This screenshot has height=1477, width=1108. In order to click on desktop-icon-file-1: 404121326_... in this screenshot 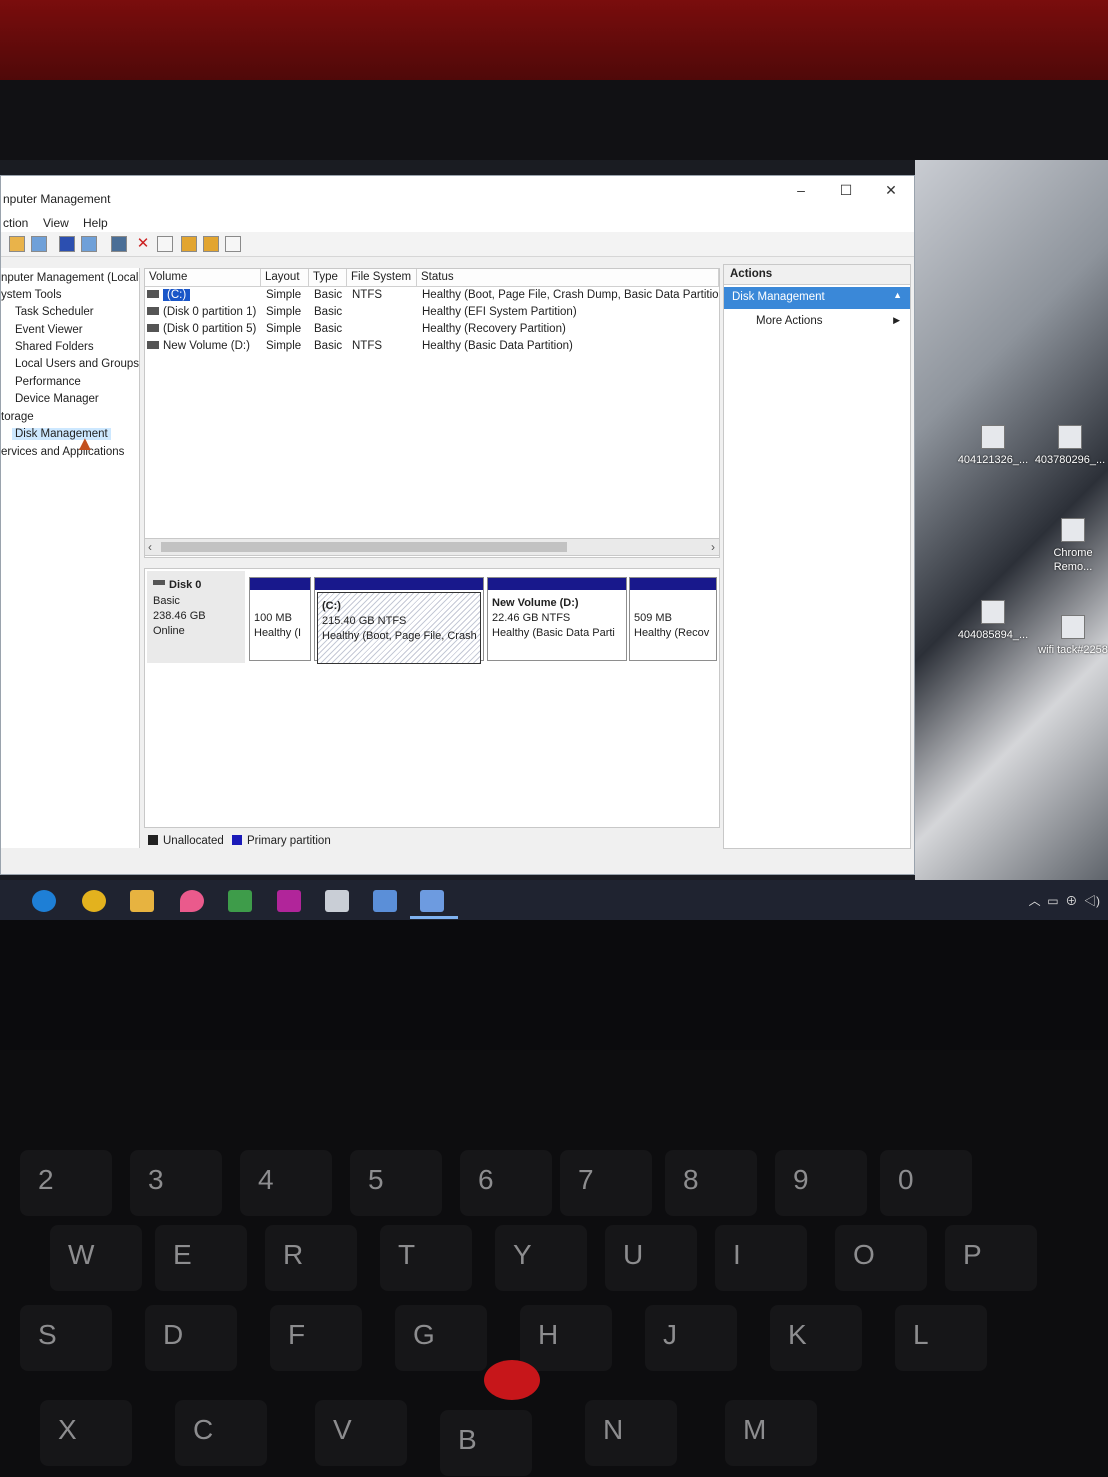, I will do `click(993, 446)`.